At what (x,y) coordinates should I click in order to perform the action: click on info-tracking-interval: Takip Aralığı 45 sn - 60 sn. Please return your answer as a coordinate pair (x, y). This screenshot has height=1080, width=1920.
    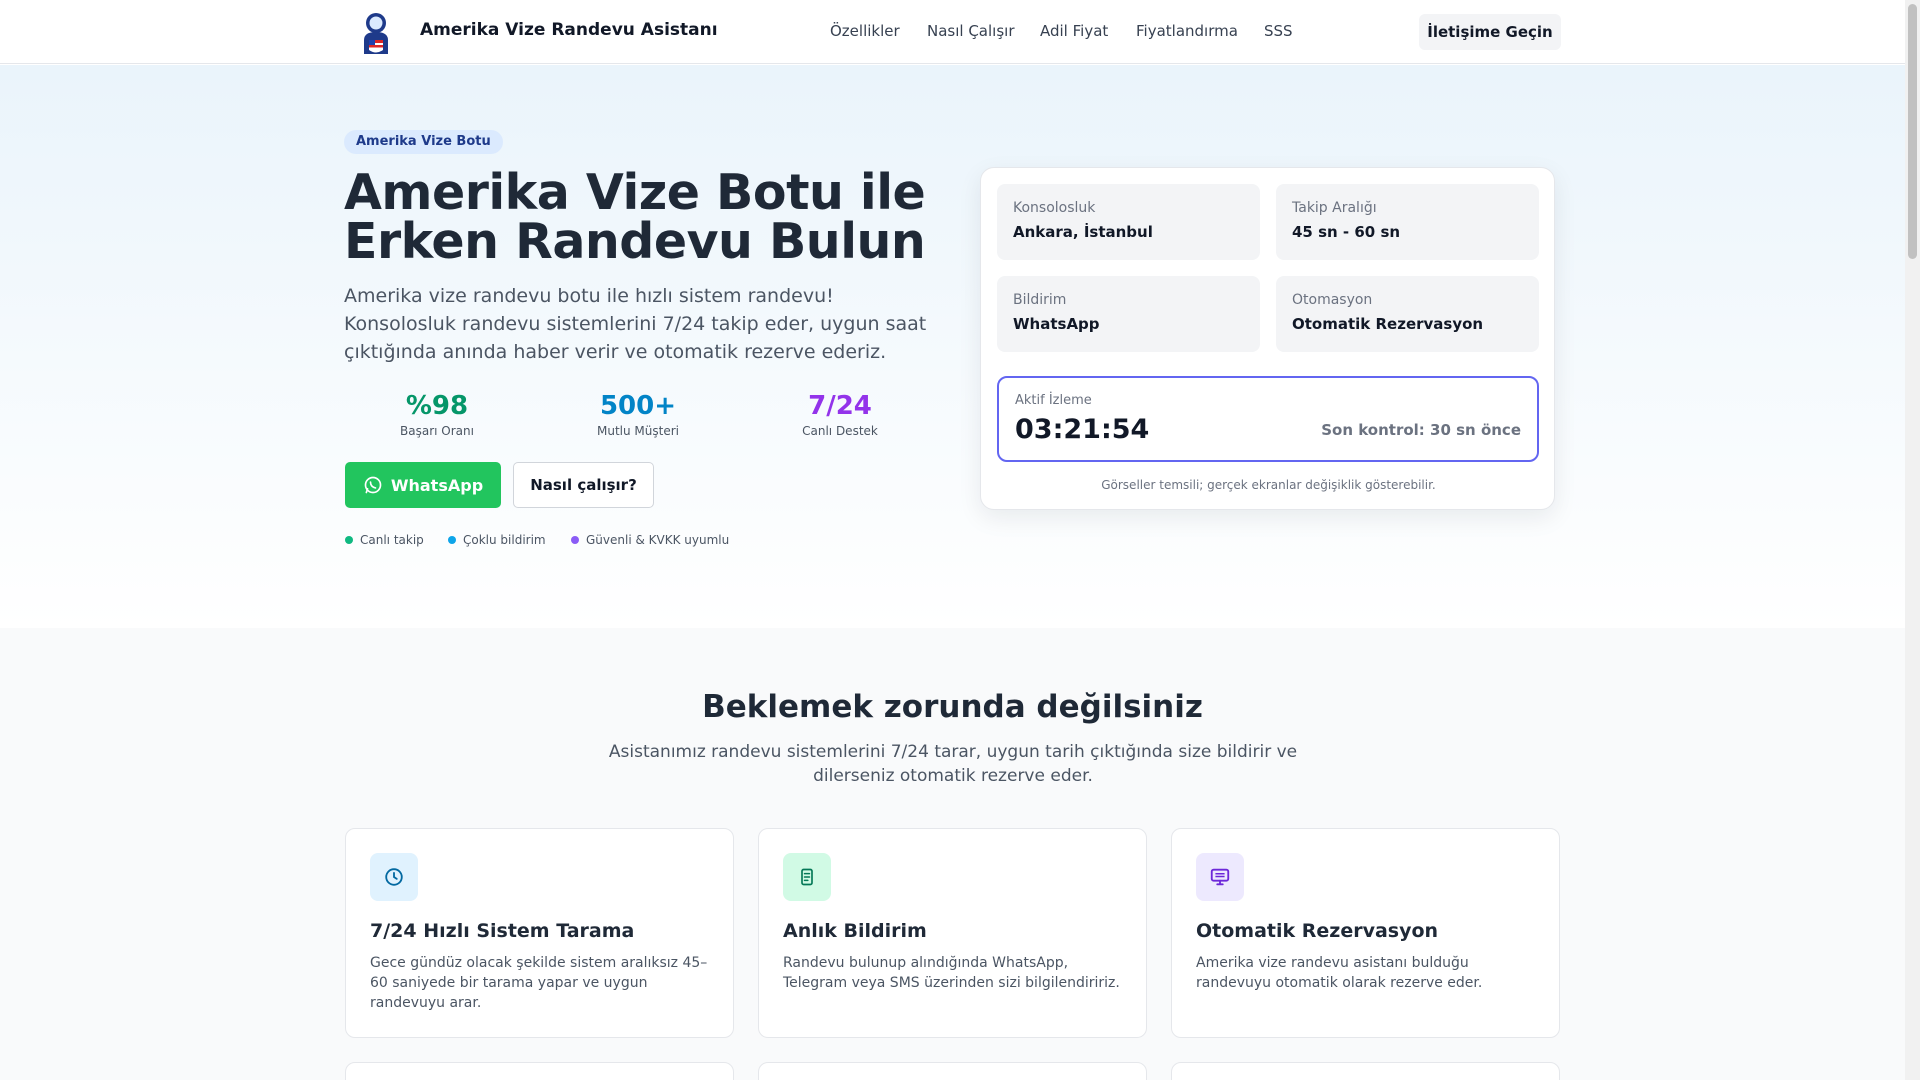
    Looking at the image, I should click on (1407, 222).